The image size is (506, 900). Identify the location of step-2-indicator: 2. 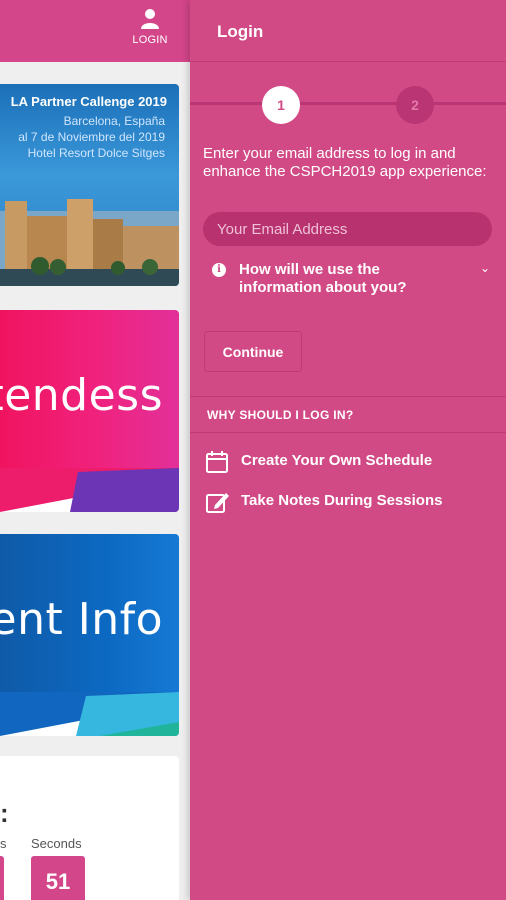
(415, 105).